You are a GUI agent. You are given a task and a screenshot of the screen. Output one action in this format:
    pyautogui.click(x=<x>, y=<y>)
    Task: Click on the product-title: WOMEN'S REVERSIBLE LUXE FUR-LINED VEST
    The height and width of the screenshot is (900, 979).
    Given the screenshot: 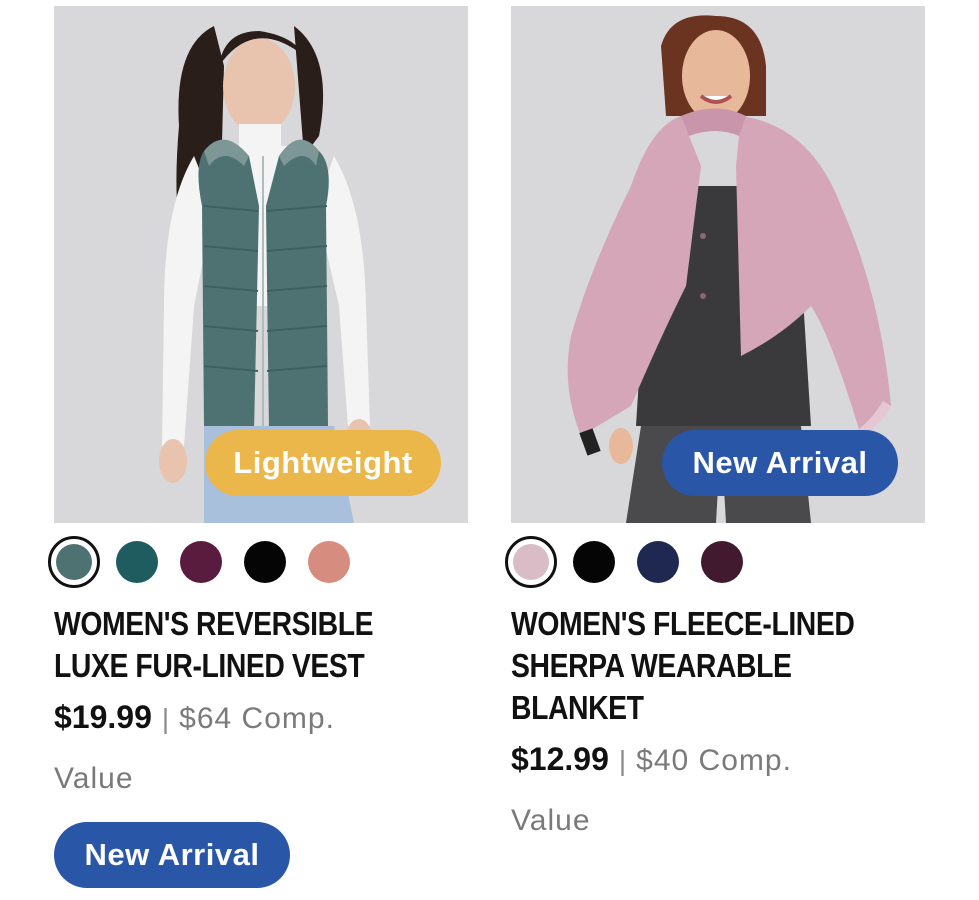 What is the action you would take?
    pyautogui.click(x=260, y=645)
    